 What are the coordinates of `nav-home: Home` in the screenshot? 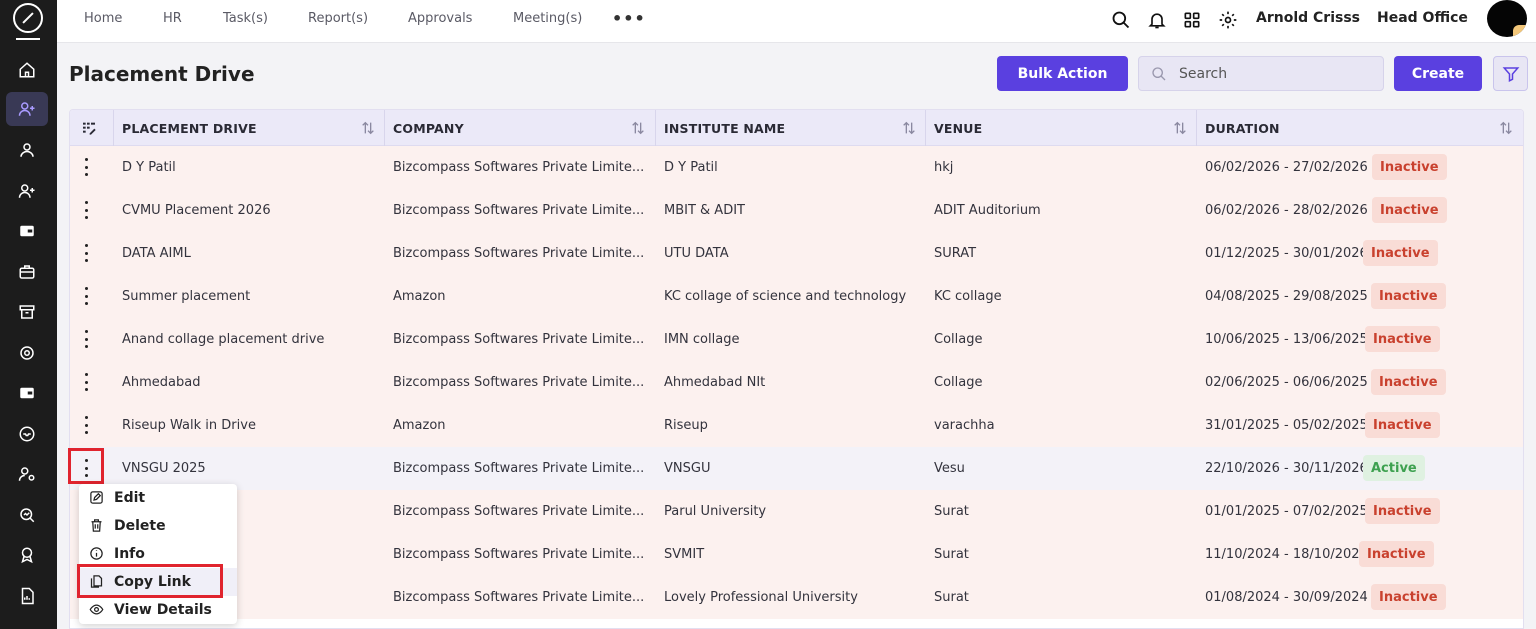 It's located at (103, 18).